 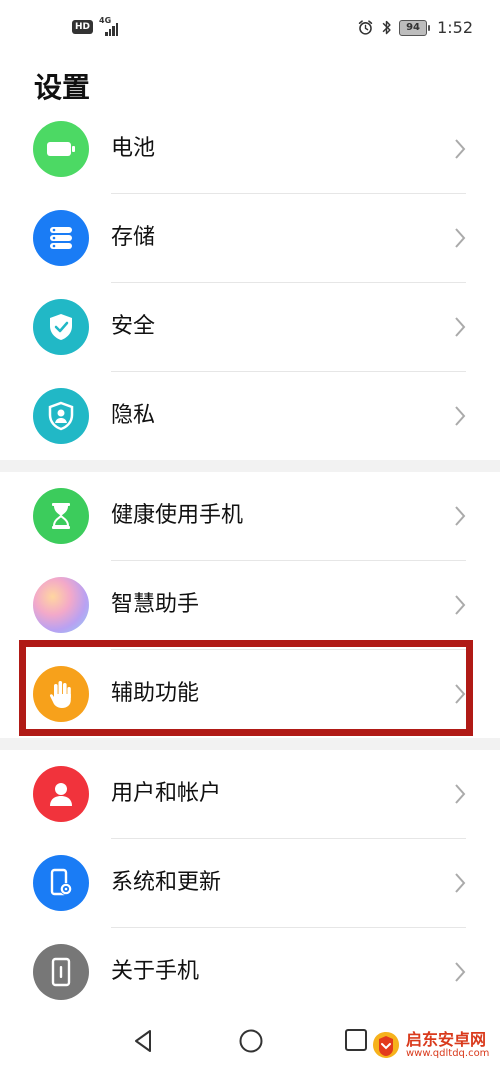 I want to click on hourglass-icon, so click(x=61, y=516).